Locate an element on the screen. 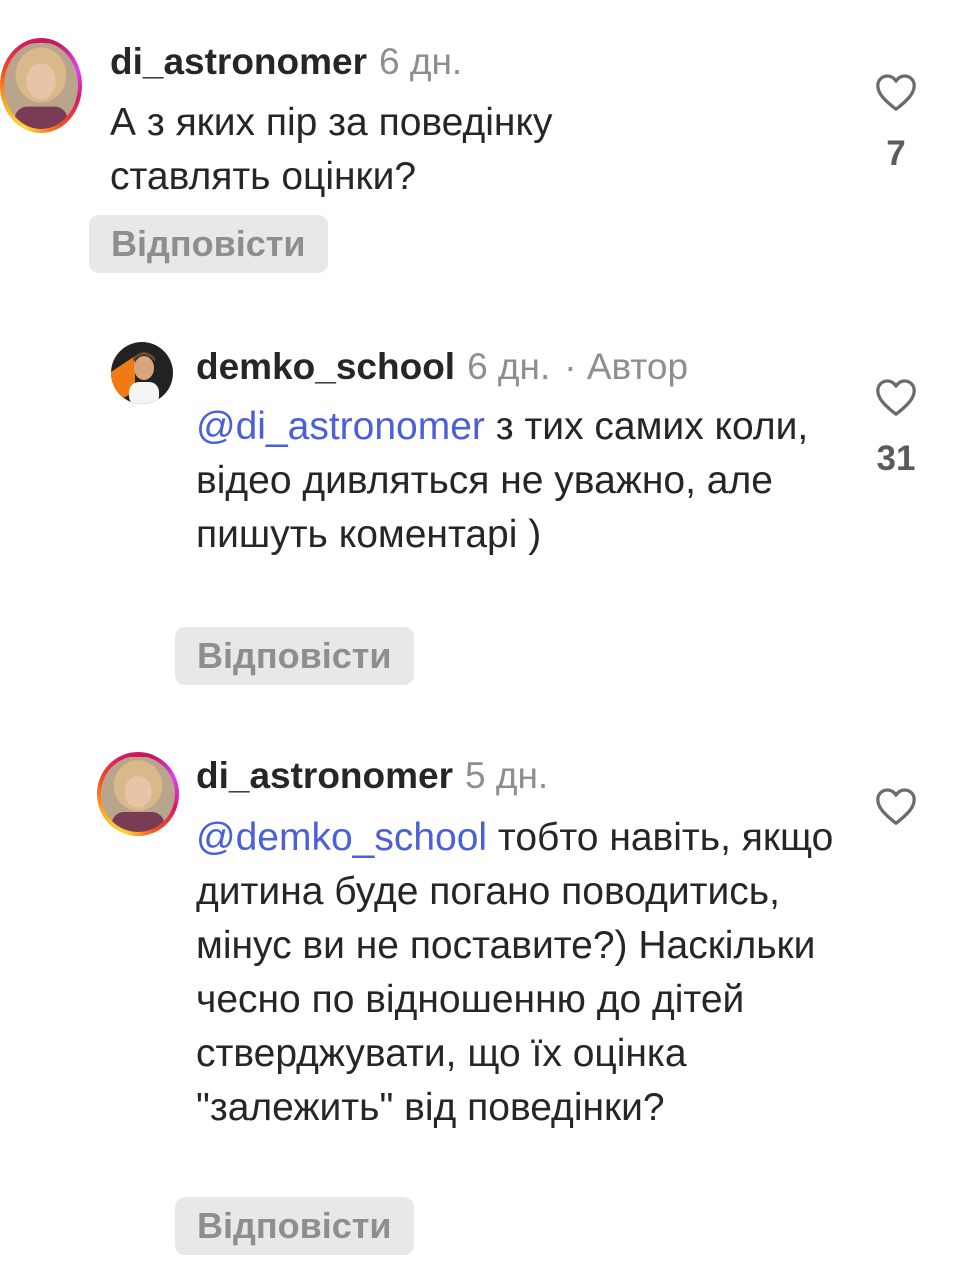  comment-header: demko_school 6 дн. · Автор is located at coordinates (442, 367).